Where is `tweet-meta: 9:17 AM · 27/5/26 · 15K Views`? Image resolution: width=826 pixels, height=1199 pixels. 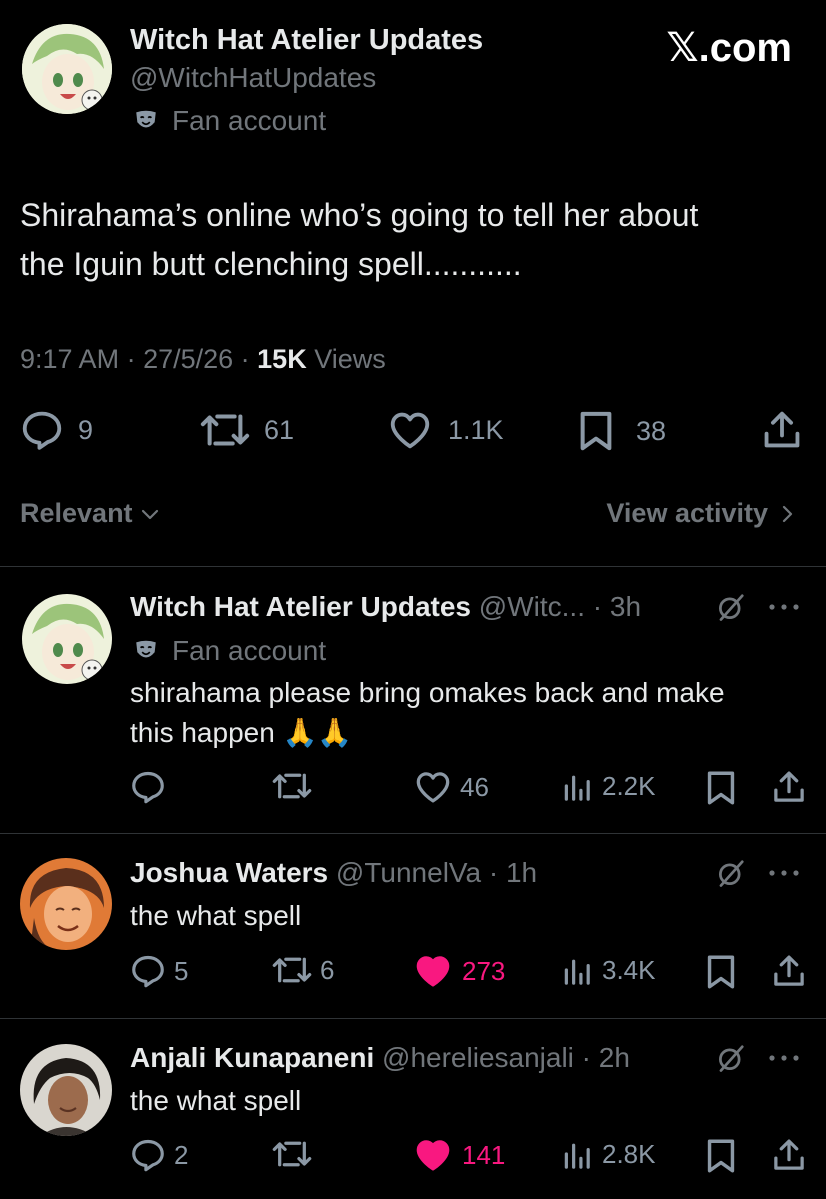
tweet-meta: 9:17 AM · 27/5/26 · 15K Views is located at coordinates (203, 359).